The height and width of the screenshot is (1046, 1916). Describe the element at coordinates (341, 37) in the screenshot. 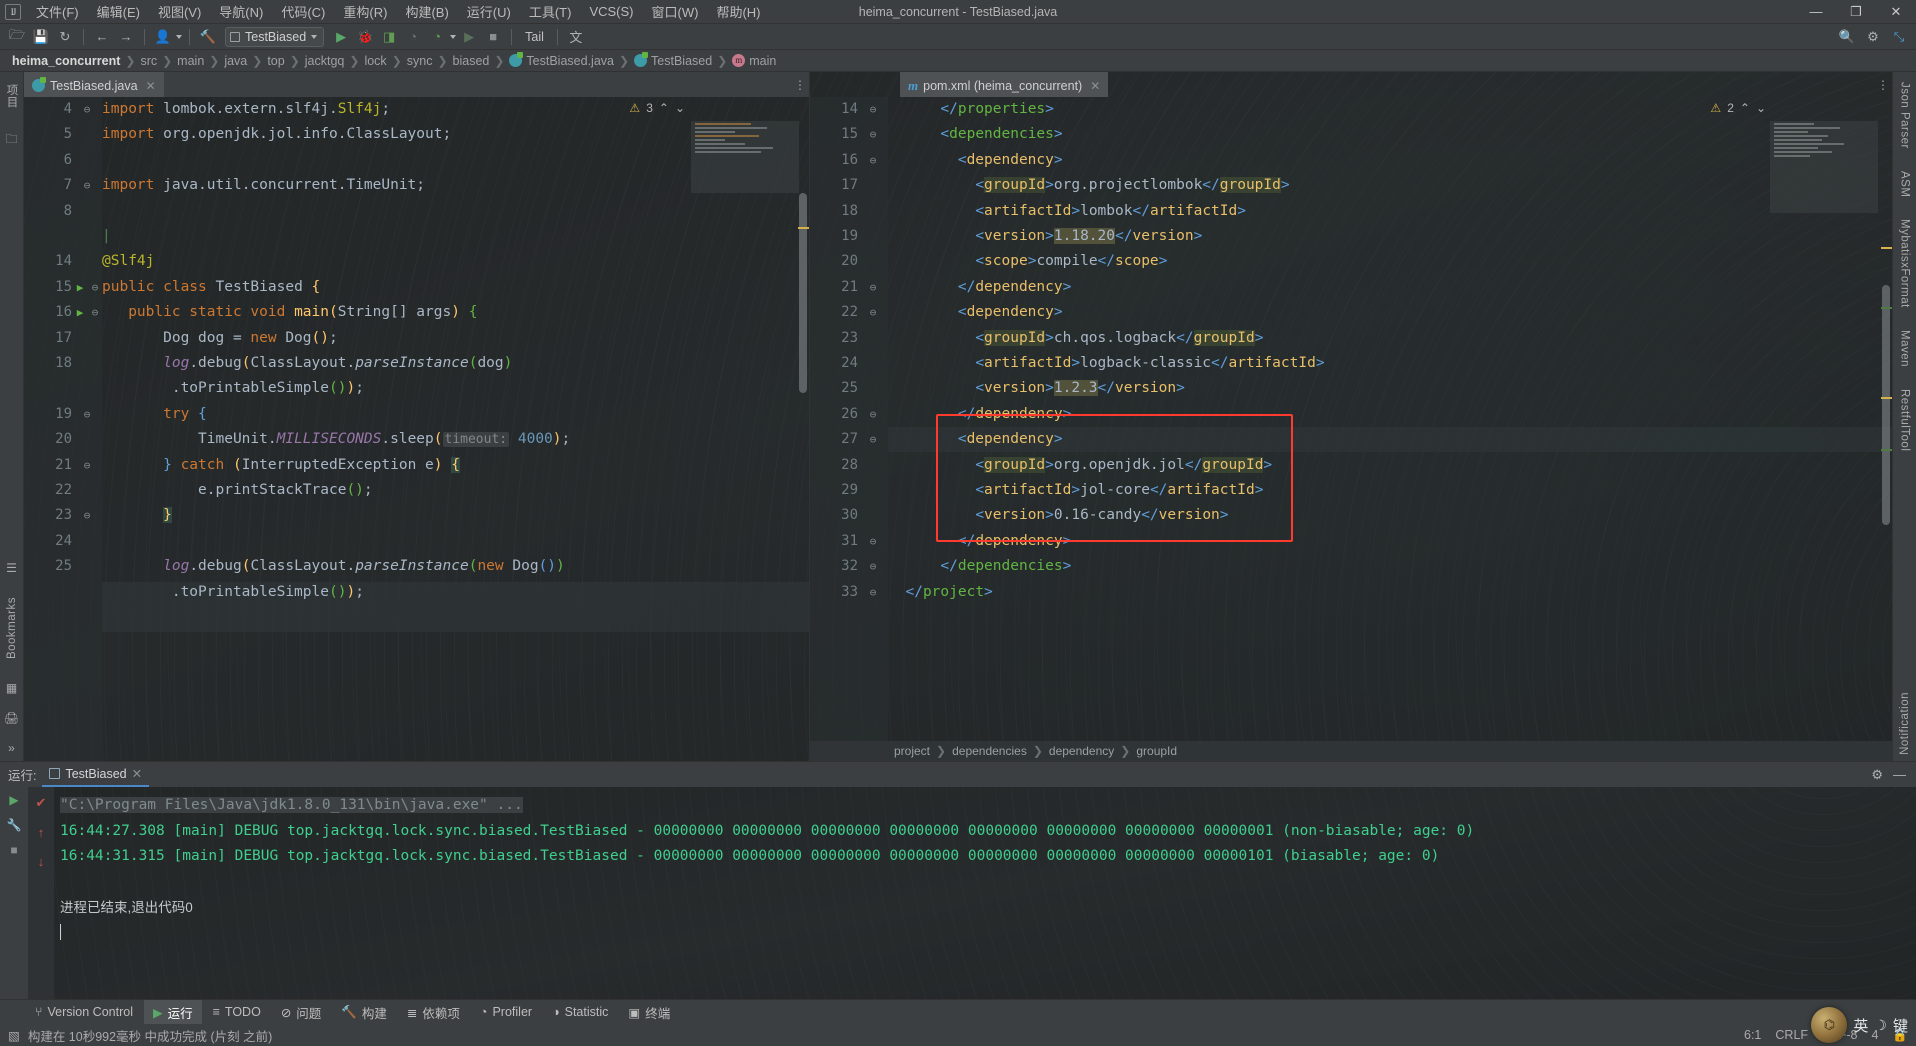

I see `run-icon: ▶` at that location.